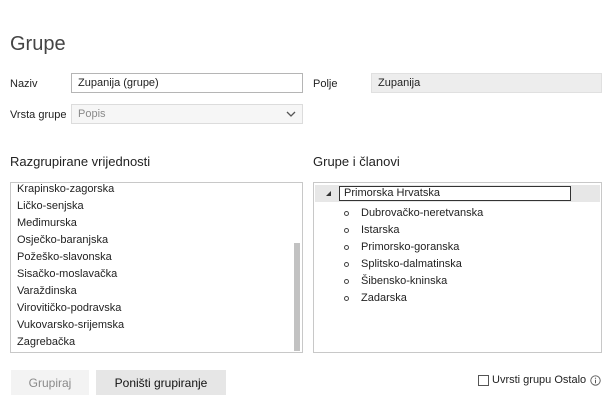 The image size is (611, 395). What do you see at coordinates (380, 230) in the screenshot?
I see `tree-member-label: Istarska` at bounding box center [380, 230].